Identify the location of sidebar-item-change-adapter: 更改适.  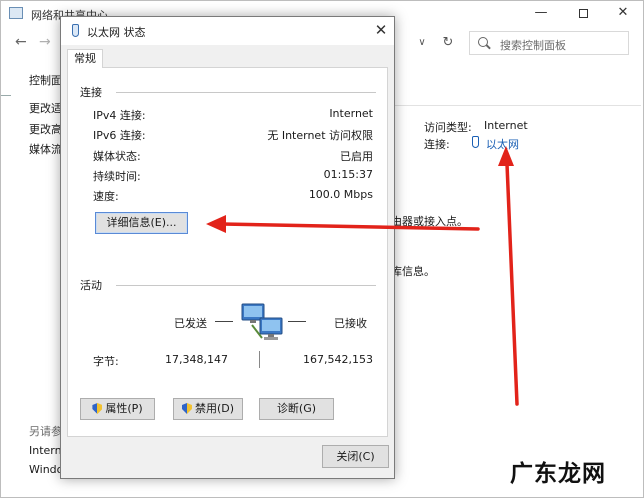
(45, 108).